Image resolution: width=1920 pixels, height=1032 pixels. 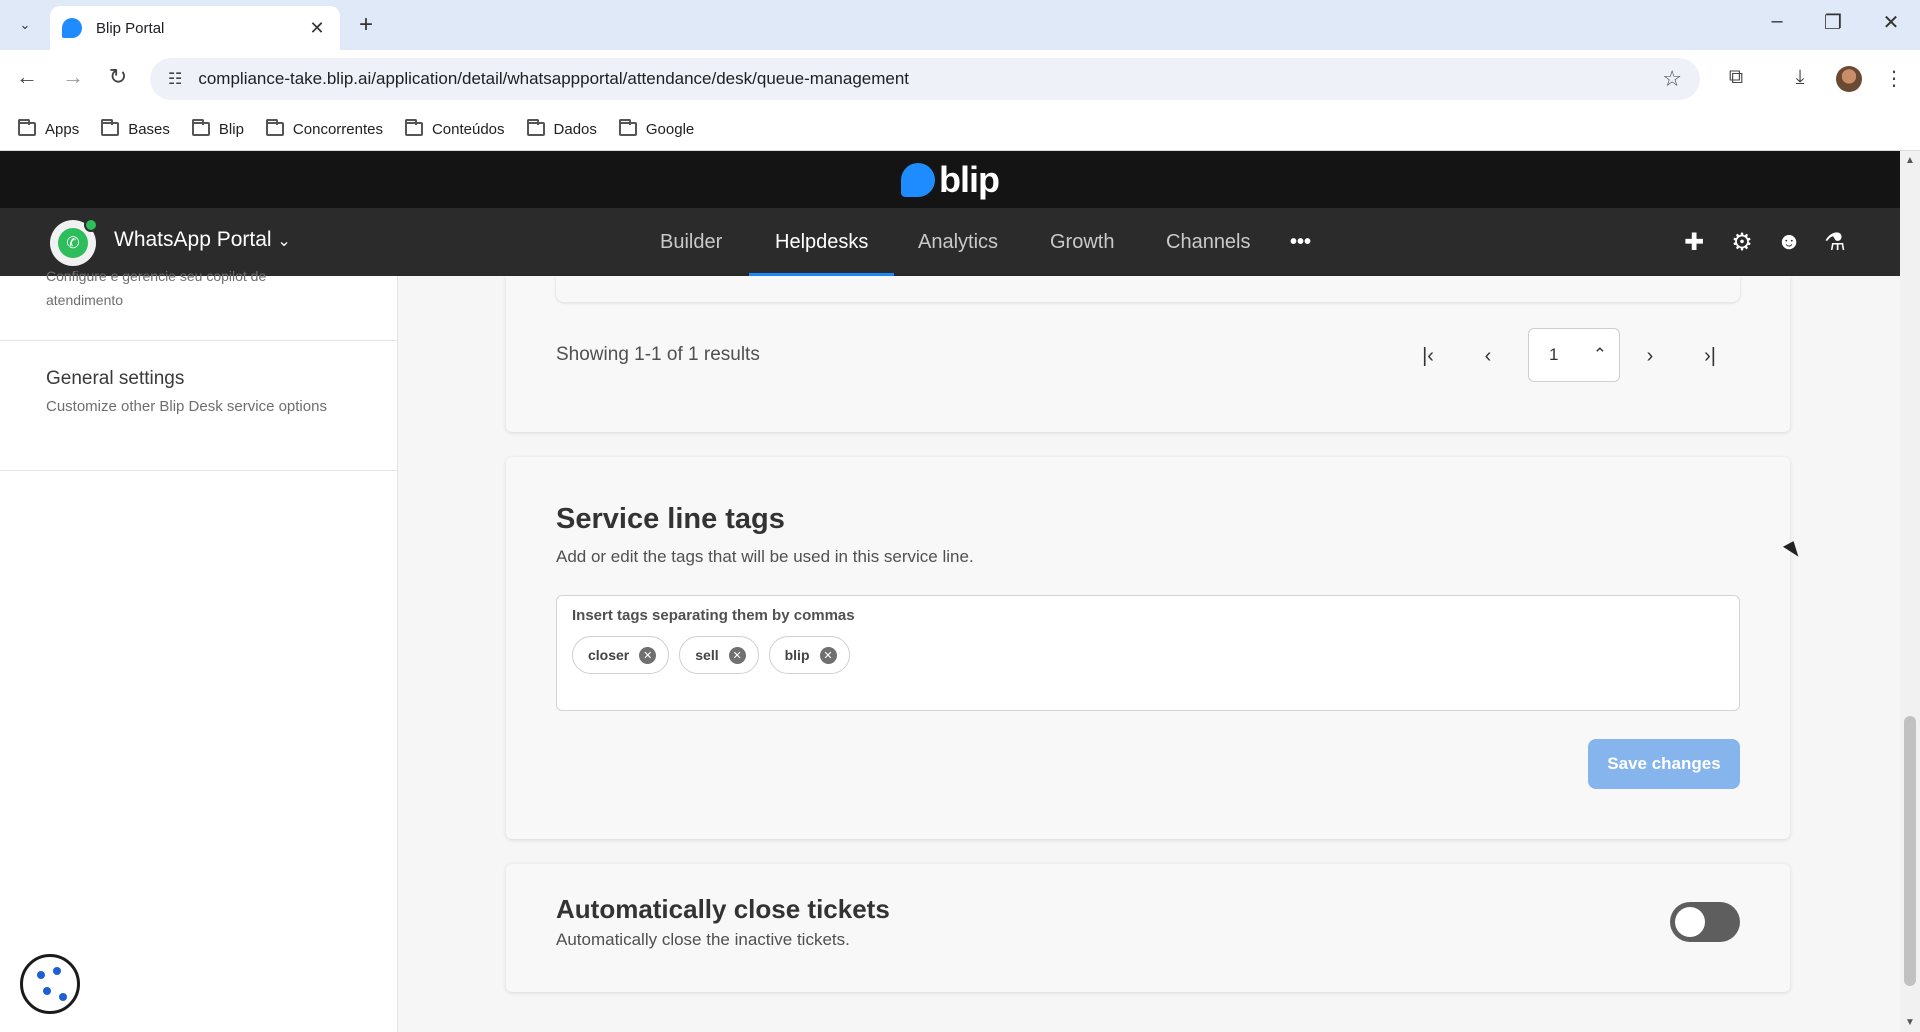 What do you see at coordinates (1833, 22) in the screenshot?
I see `restore-icon: ❐` at bounding box center [1833, 22].